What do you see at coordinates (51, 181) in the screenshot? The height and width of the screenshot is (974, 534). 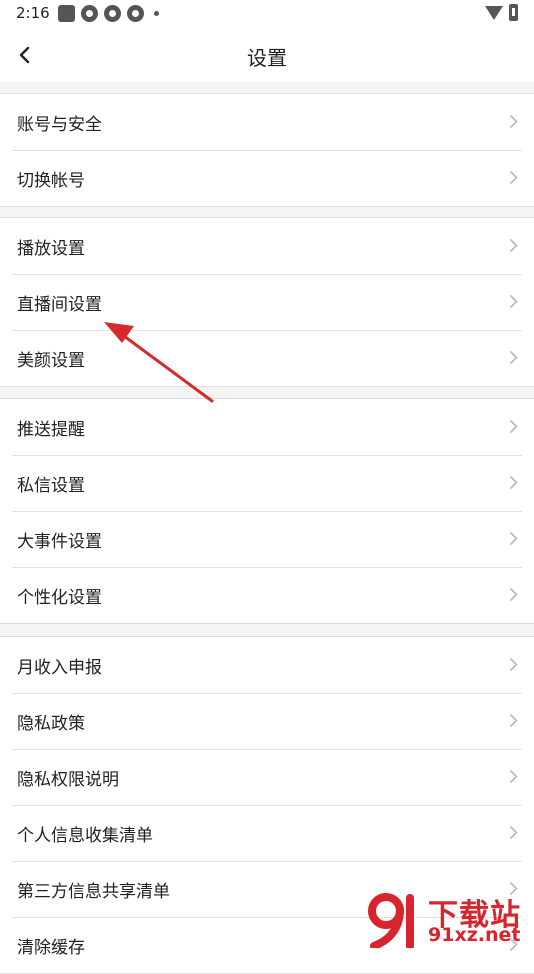 I see `settings-item-label: 切换帐号` at bounding box center [51, 181].